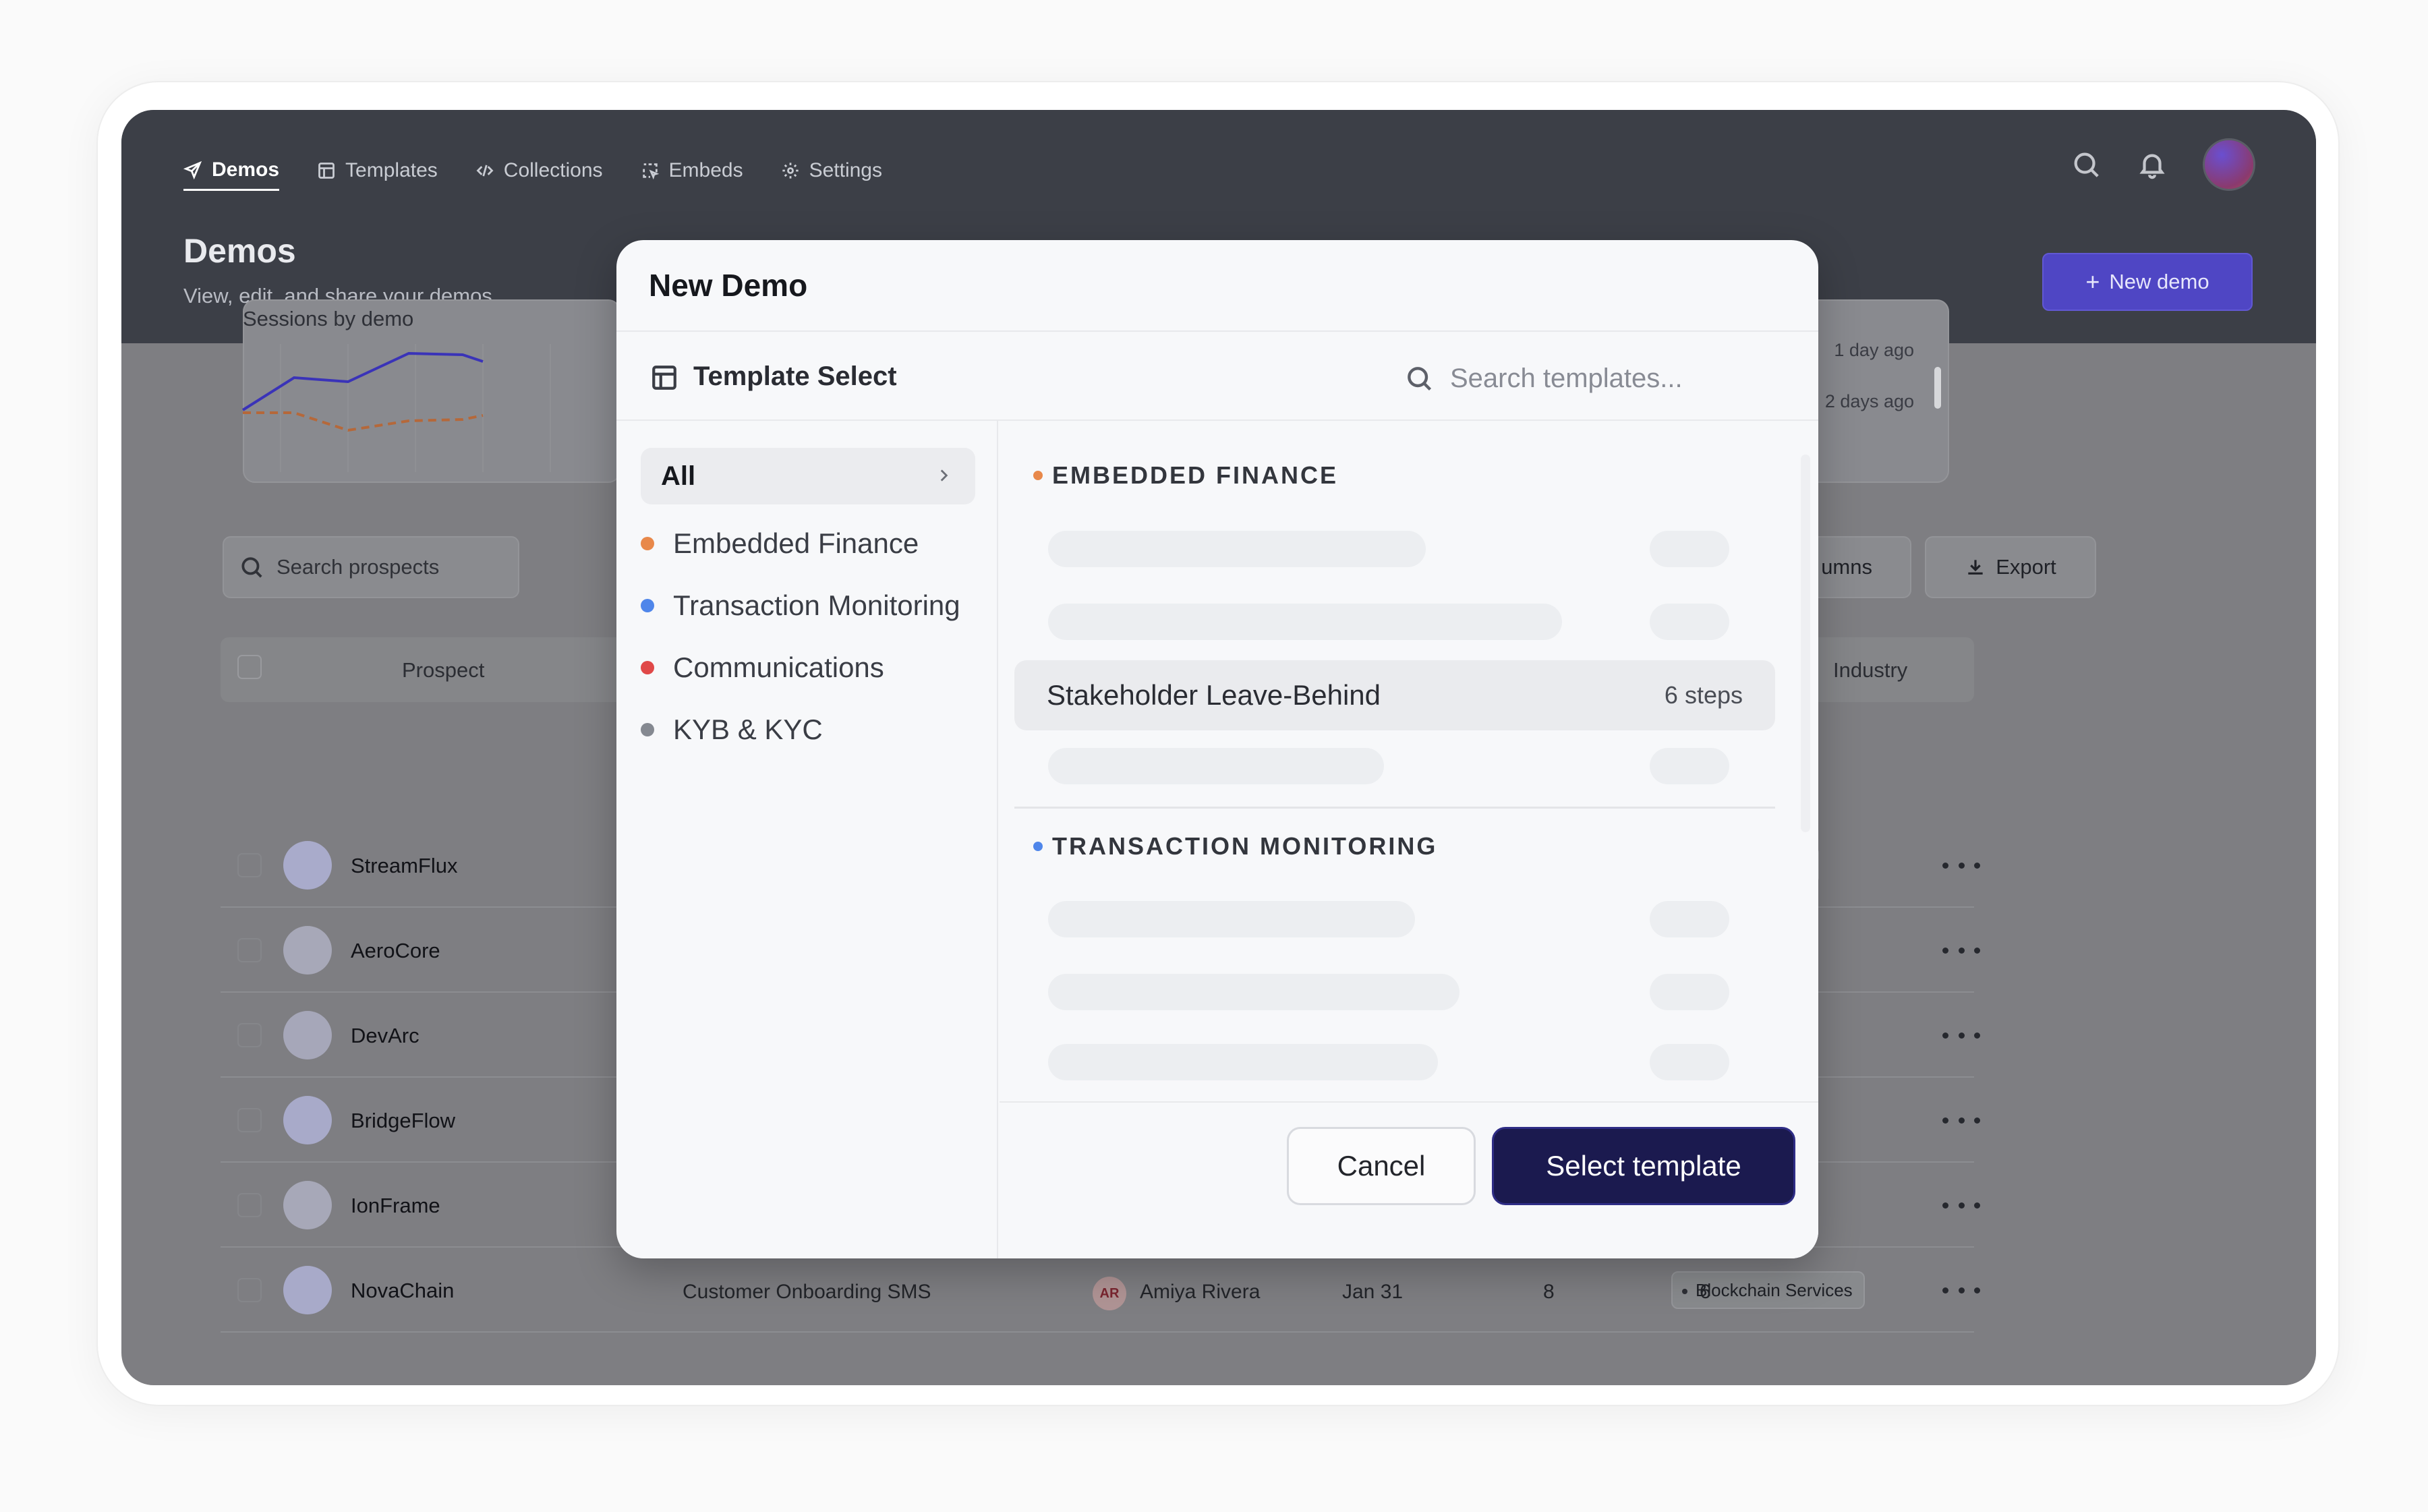  What do you see at coordinates (1805, 644) in the screenshot?
I see `template-list-scrollbar` at bounding box center [1805, 644].